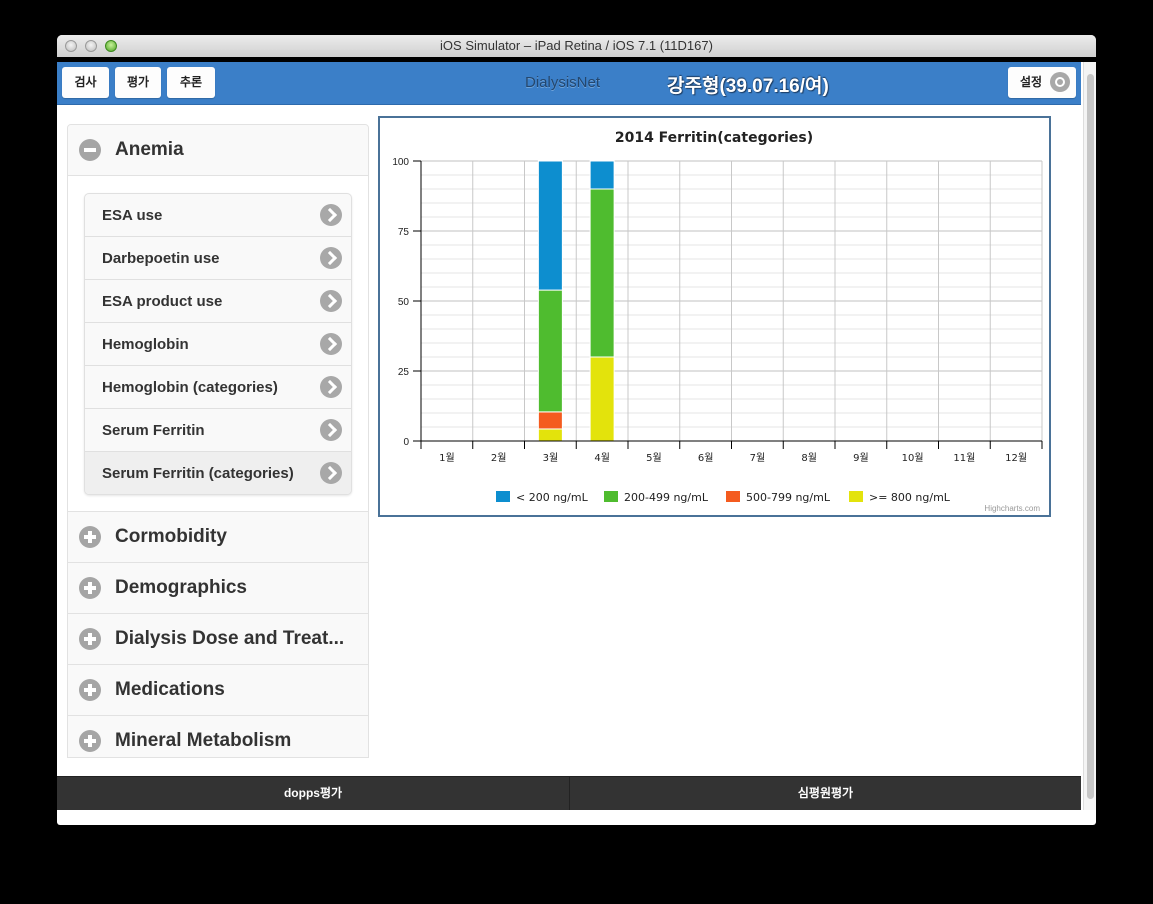 The height and width of the screenshot is (904, 1153). What do you see at coordinates (809, 458) in the screenshot?
I see `x-tick-label: 8월` at bounding box center [809, 458].